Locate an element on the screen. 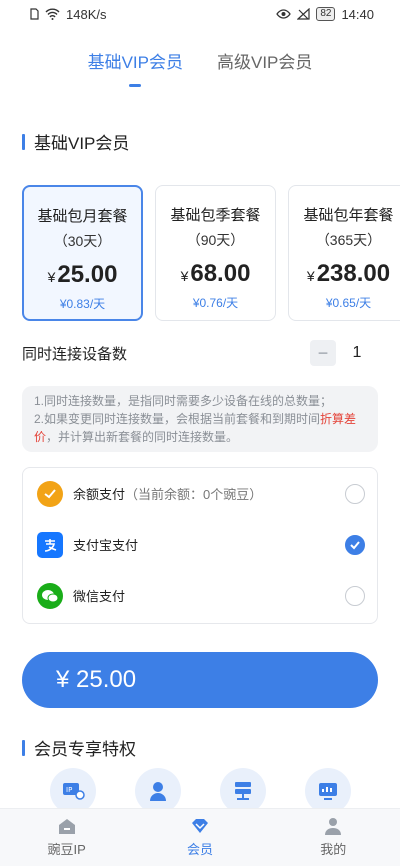 This screenshot has width=400, height=866. package-price: ¥ 238.00 is located at coordinates (348, 274).